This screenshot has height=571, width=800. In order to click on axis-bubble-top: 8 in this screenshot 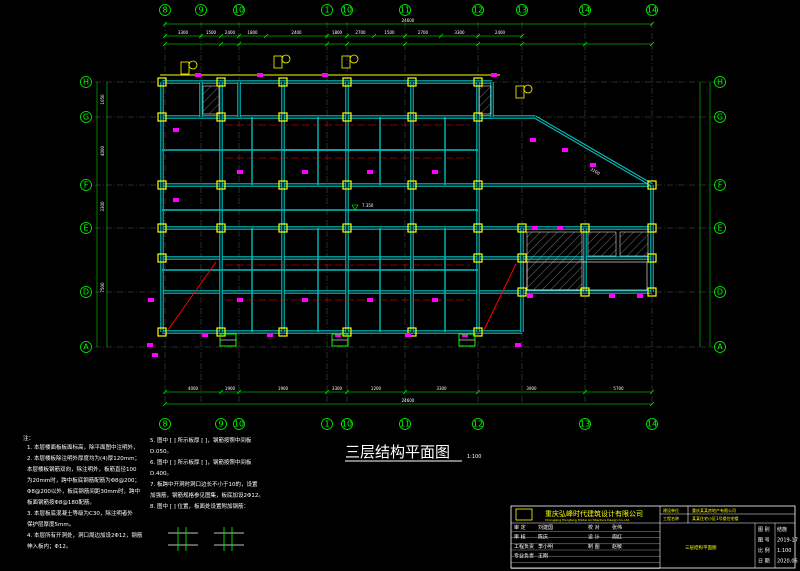, I will do `click(165, 10)`.